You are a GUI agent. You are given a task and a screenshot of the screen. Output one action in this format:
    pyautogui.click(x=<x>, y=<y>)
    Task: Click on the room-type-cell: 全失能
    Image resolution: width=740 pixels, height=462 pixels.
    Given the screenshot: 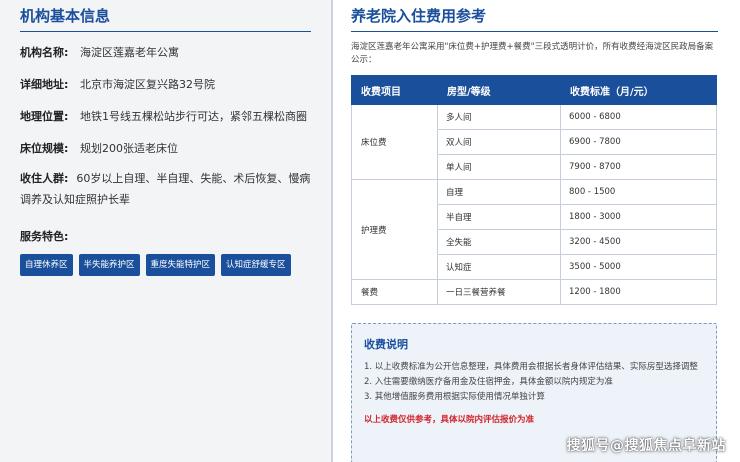 What is the action you would take?
    pyautogui.click(x=499, y=242)
    